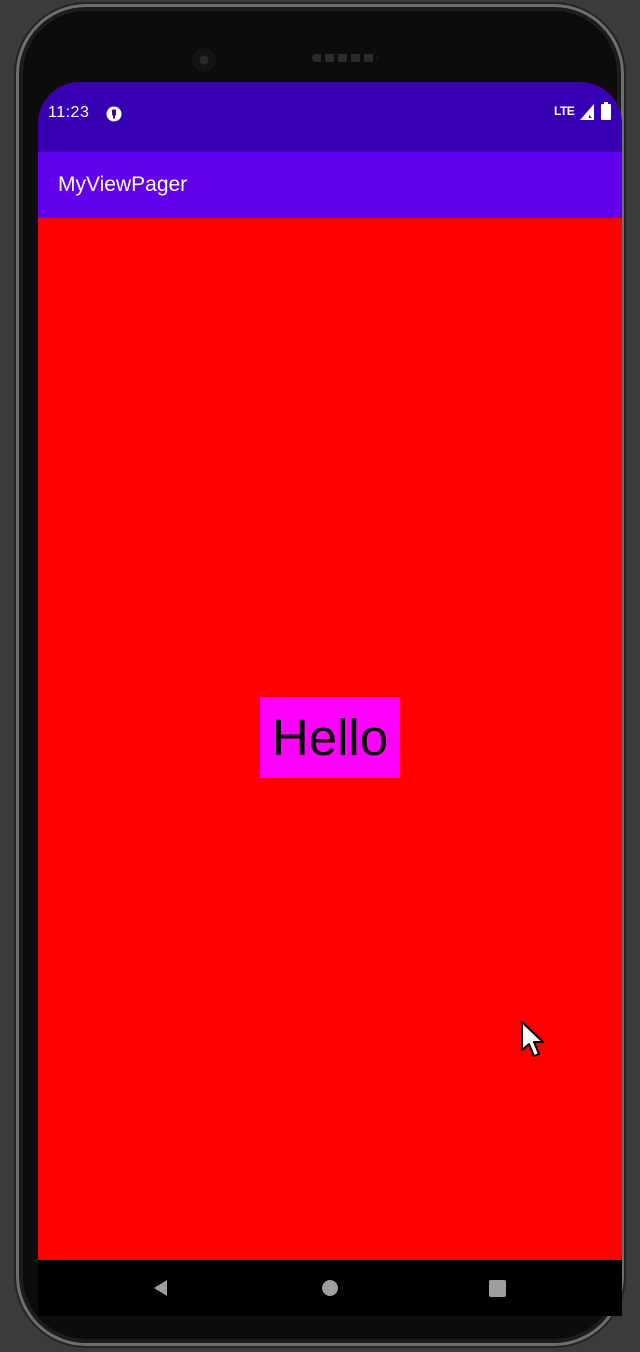  What do you see at coordinates (497, 1288) in the screenshot?
I see `recents-icon` at bounding box center [497, 1288].